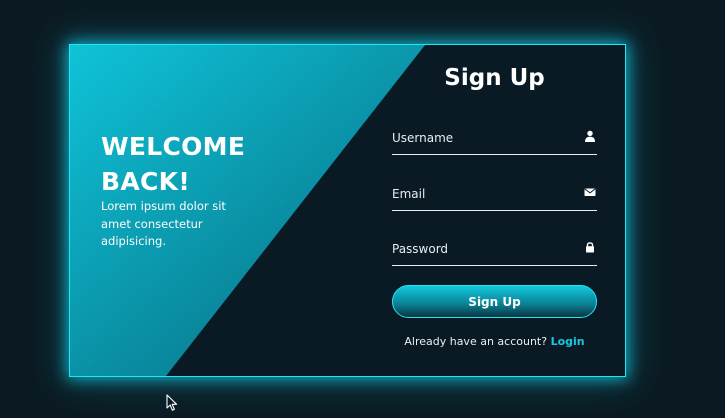 This screenshot has height=418, width=725. What do you see at coordinates (590, 247) in the screenshot?
I see `lock-icon` at bounding box center [590, 247].